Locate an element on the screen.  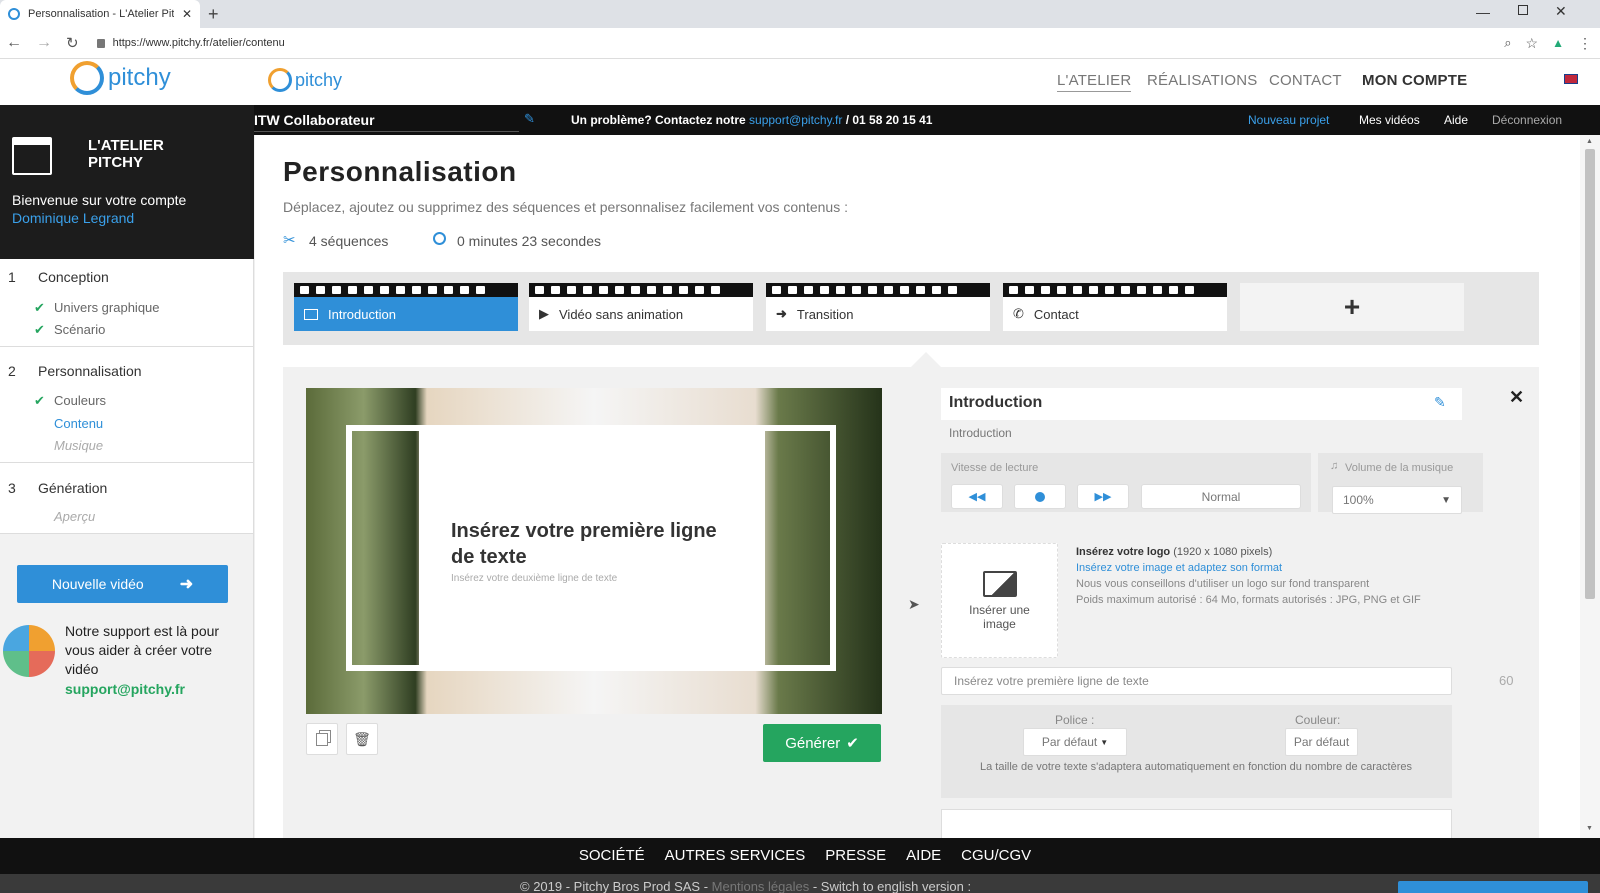
close-editor-icon: ✕ is located at coordinates (1516, 397).